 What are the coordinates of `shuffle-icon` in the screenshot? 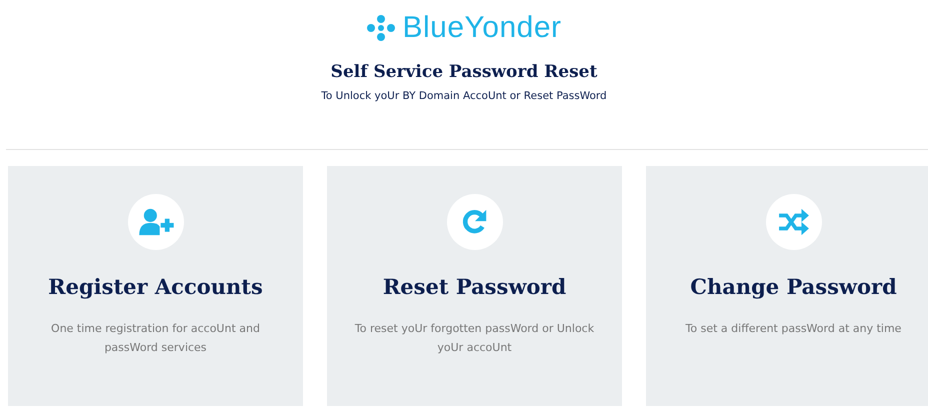 It's located at (794, 222).